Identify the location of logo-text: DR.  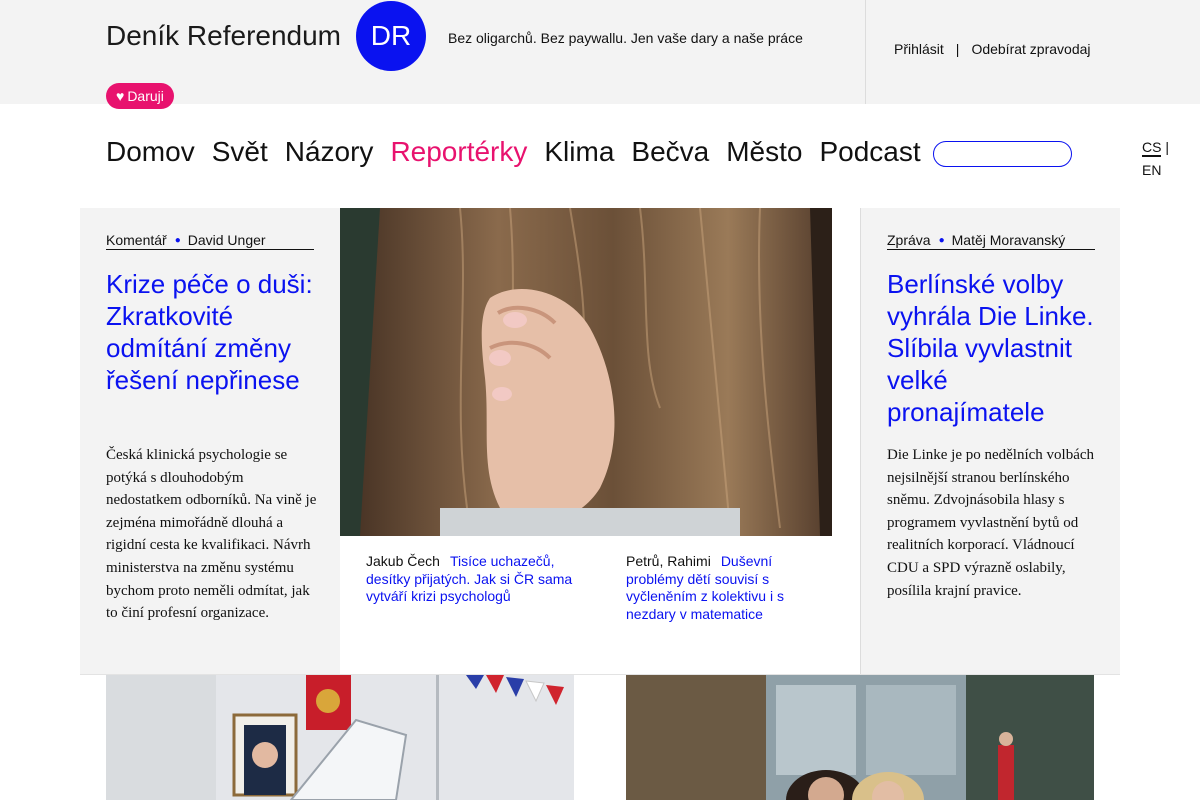
(391, 35).